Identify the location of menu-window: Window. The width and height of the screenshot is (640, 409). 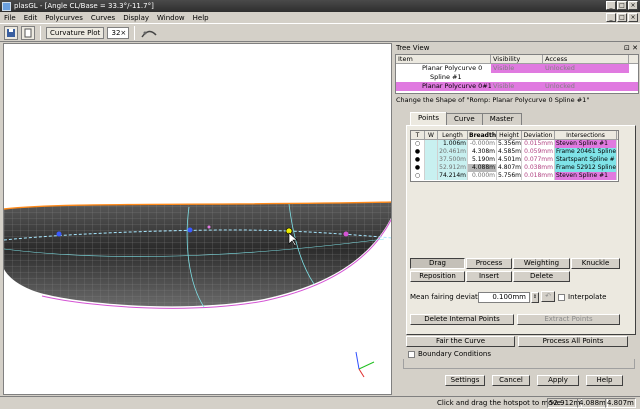
(171, 18).